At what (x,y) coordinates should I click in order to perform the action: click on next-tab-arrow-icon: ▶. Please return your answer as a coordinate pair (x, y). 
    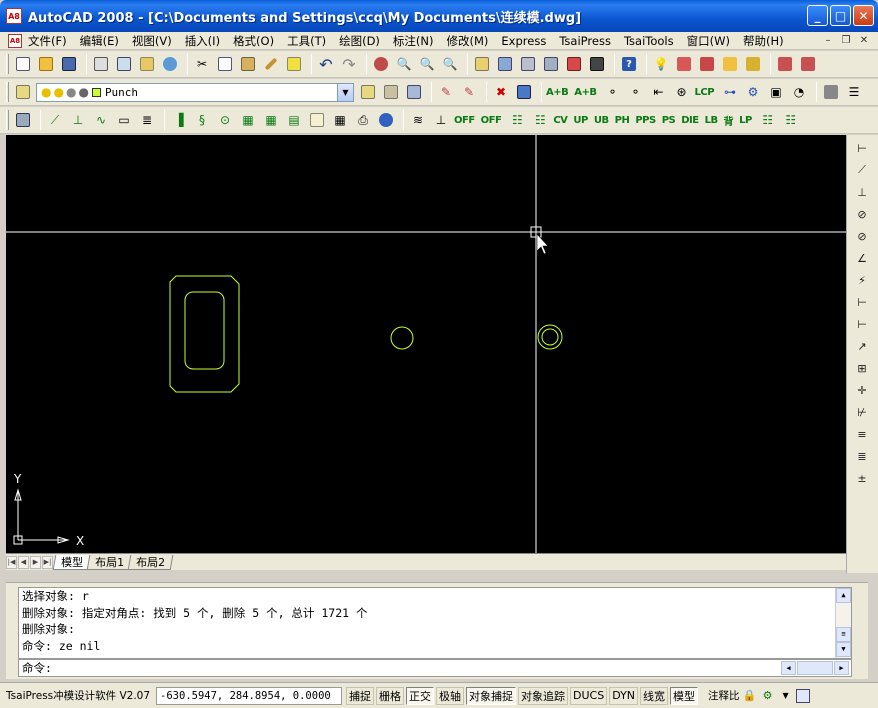
    Looking at the image, I should click on (35, 562).